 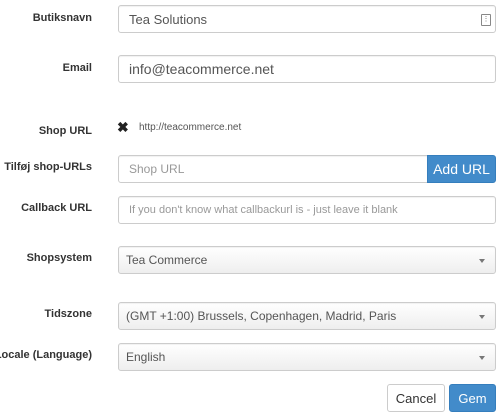 What do you see at coordinates (190, 127) in the screenshot?
I see `shop-url-item: http://teacommerce.net` at bounding box center [190, 127].